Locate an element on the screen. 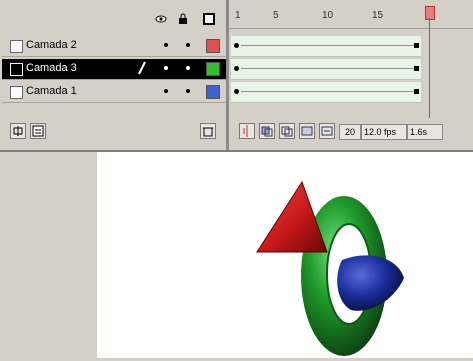  layer-header is located at coordinates (113, 19).